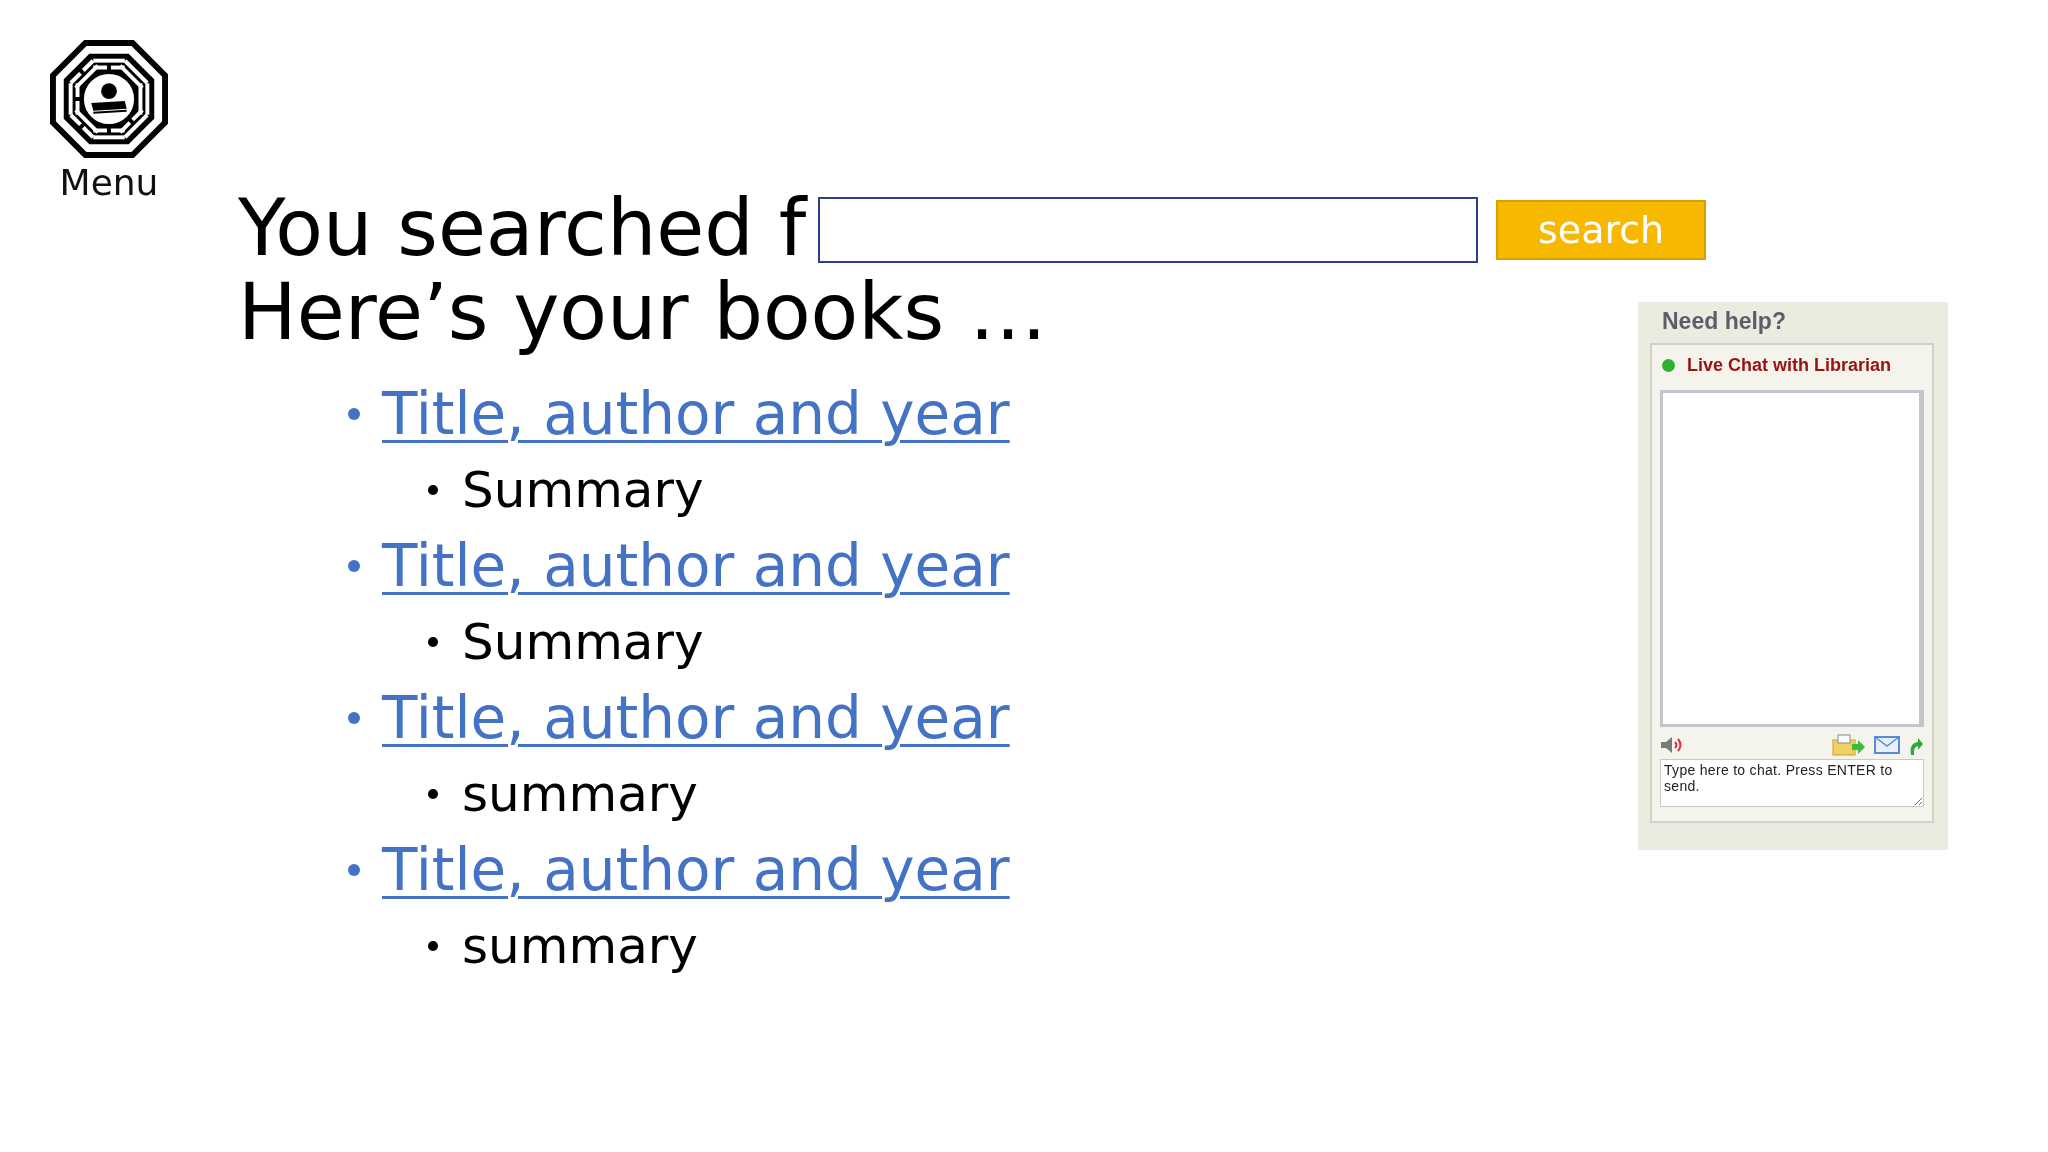 Image resolution: width=2048 pixels, height=1152 pixels. I want to click on menu-button: Menu, so click(109, 121).